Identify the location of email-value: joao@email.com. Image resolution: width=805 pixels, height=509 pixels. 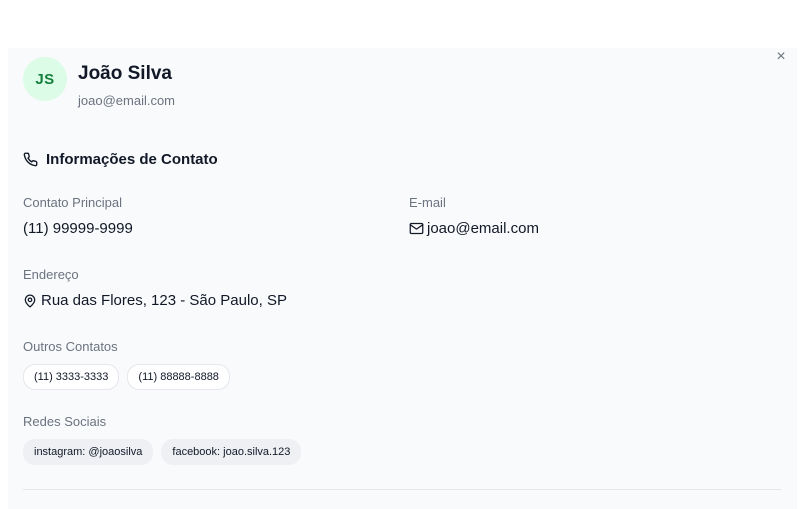
(474, 228).